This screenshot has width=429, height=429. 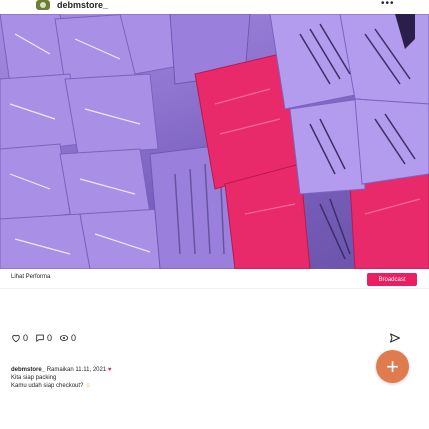 I want to click on broadcast-button: Broadcast, so click(x=392, y=279).